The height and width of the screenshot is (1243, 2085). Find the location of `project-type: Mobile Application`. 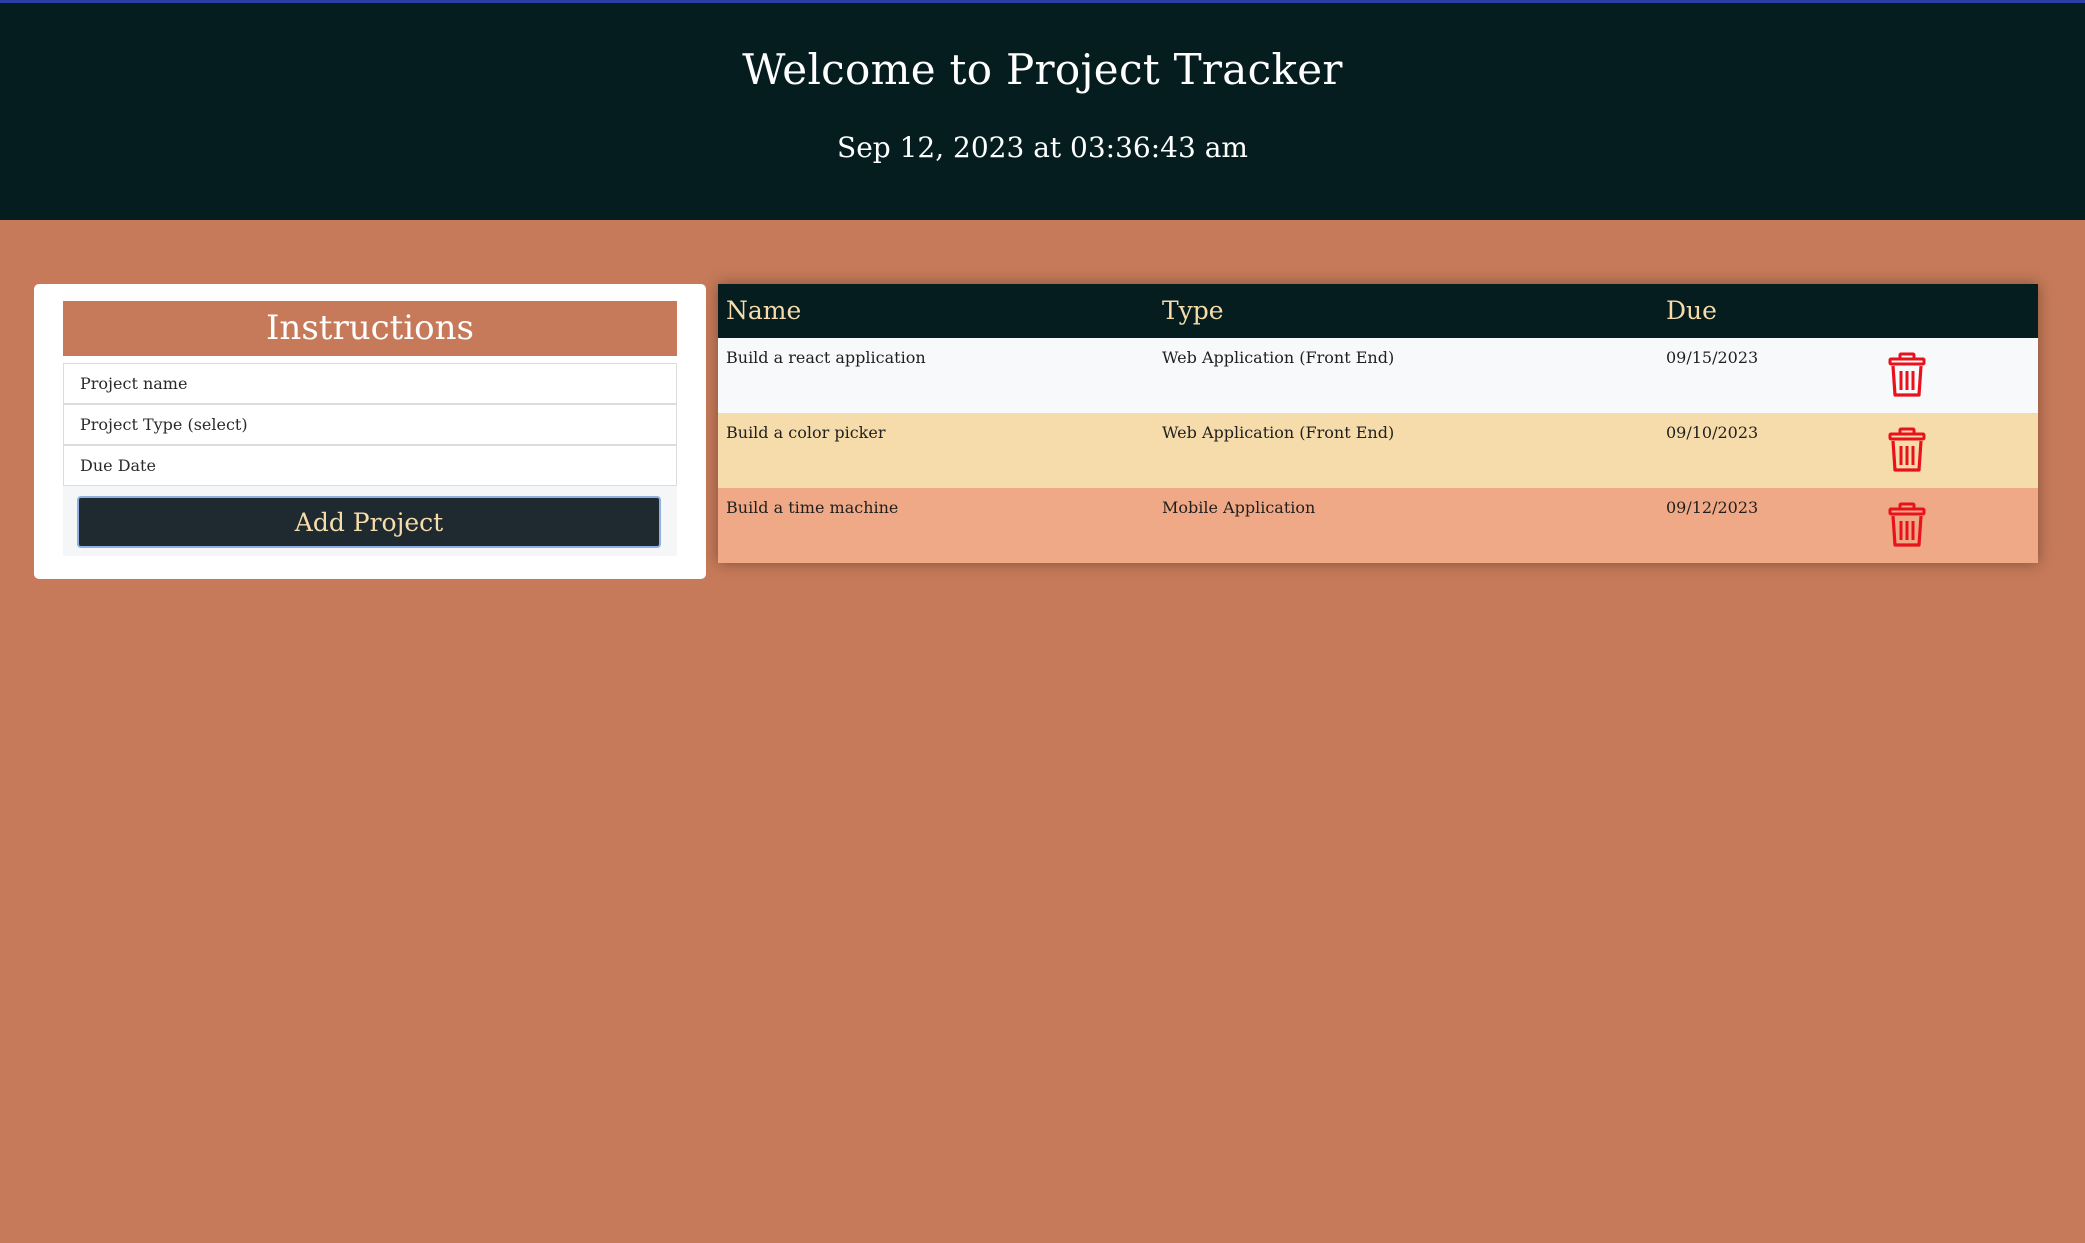

project-type: Mobile Application is located at coordinates (1239, 507).